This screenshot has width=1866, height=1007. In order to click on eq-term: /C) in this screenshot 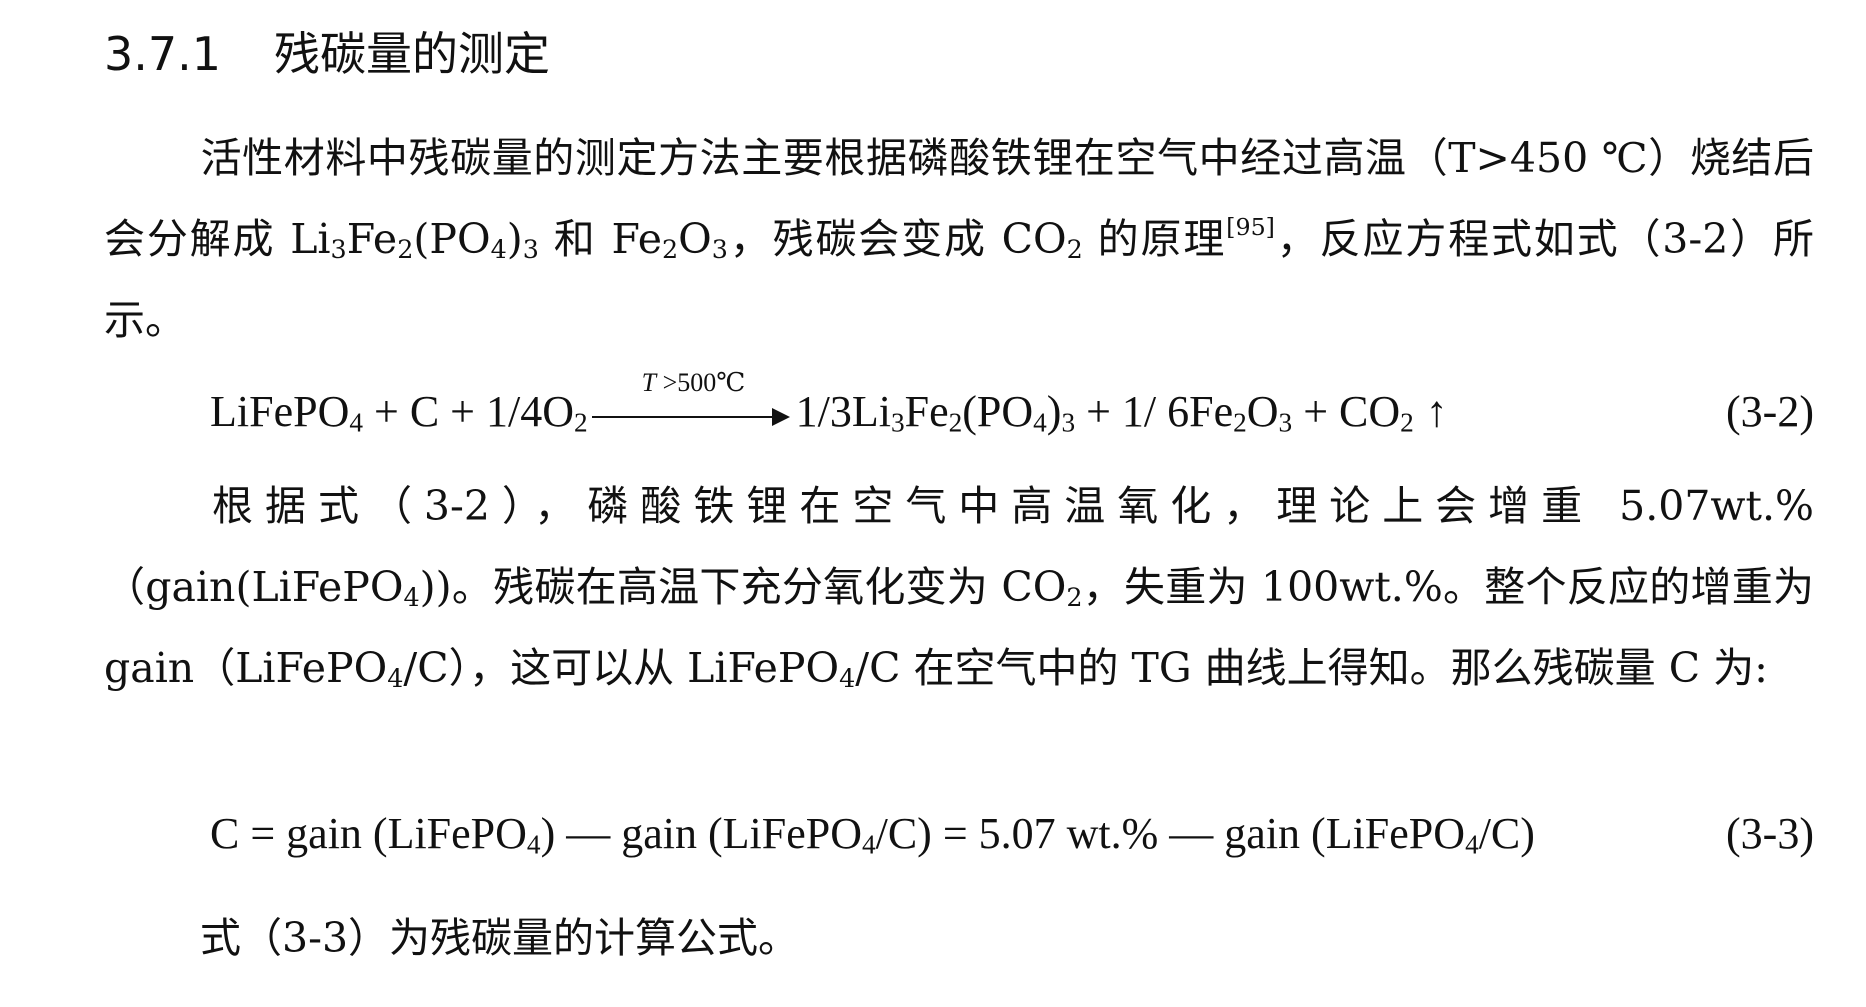, I will do `click(1506, 833)`.